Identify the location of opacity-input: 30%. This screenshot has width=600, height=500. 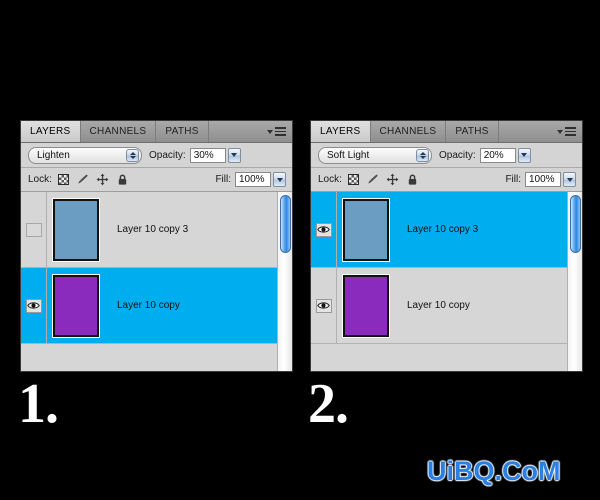
(207, 155).